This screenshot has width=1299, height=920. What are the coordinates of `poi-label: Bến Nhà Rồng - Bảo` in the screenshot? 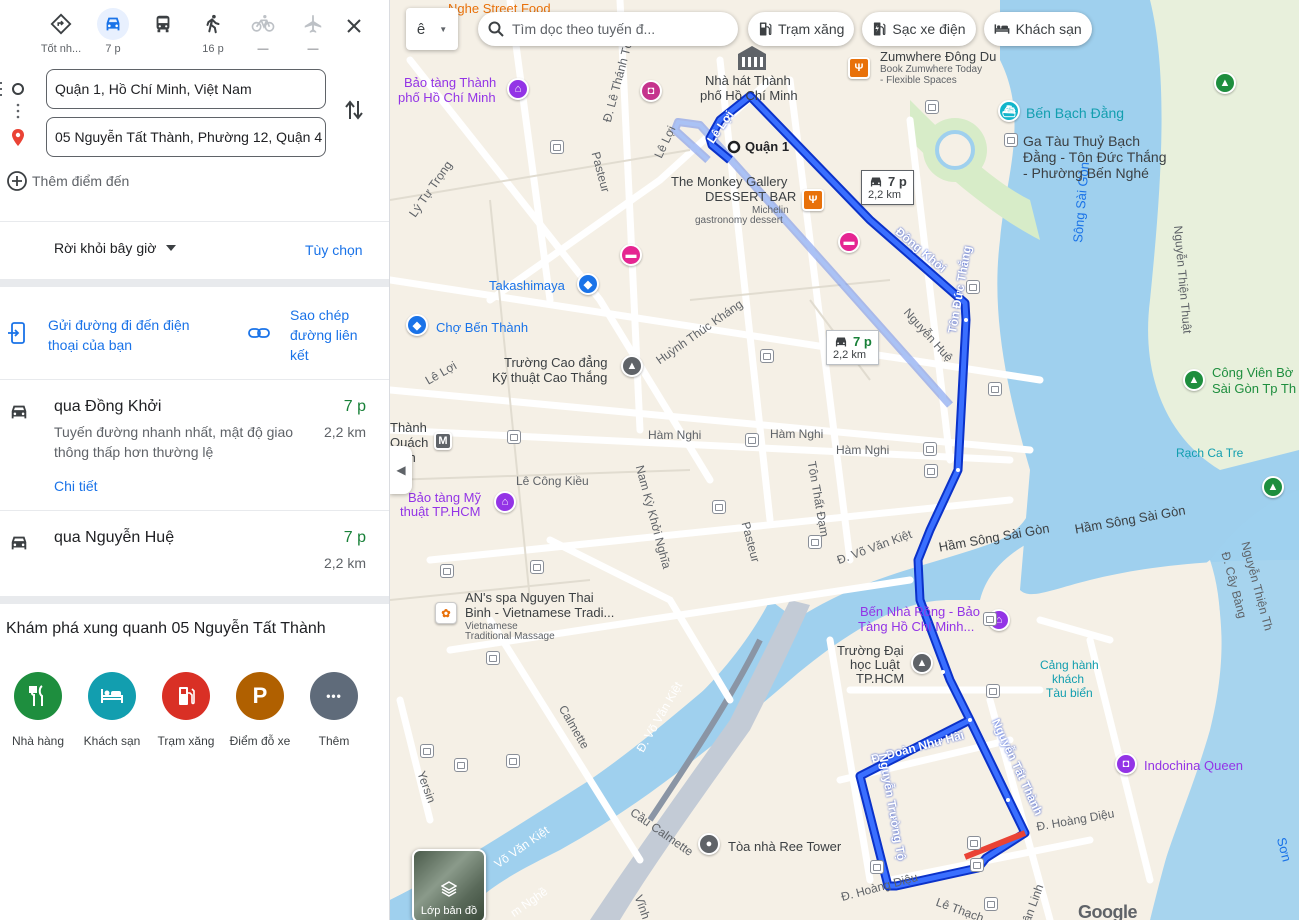 It's located at (920, 611).